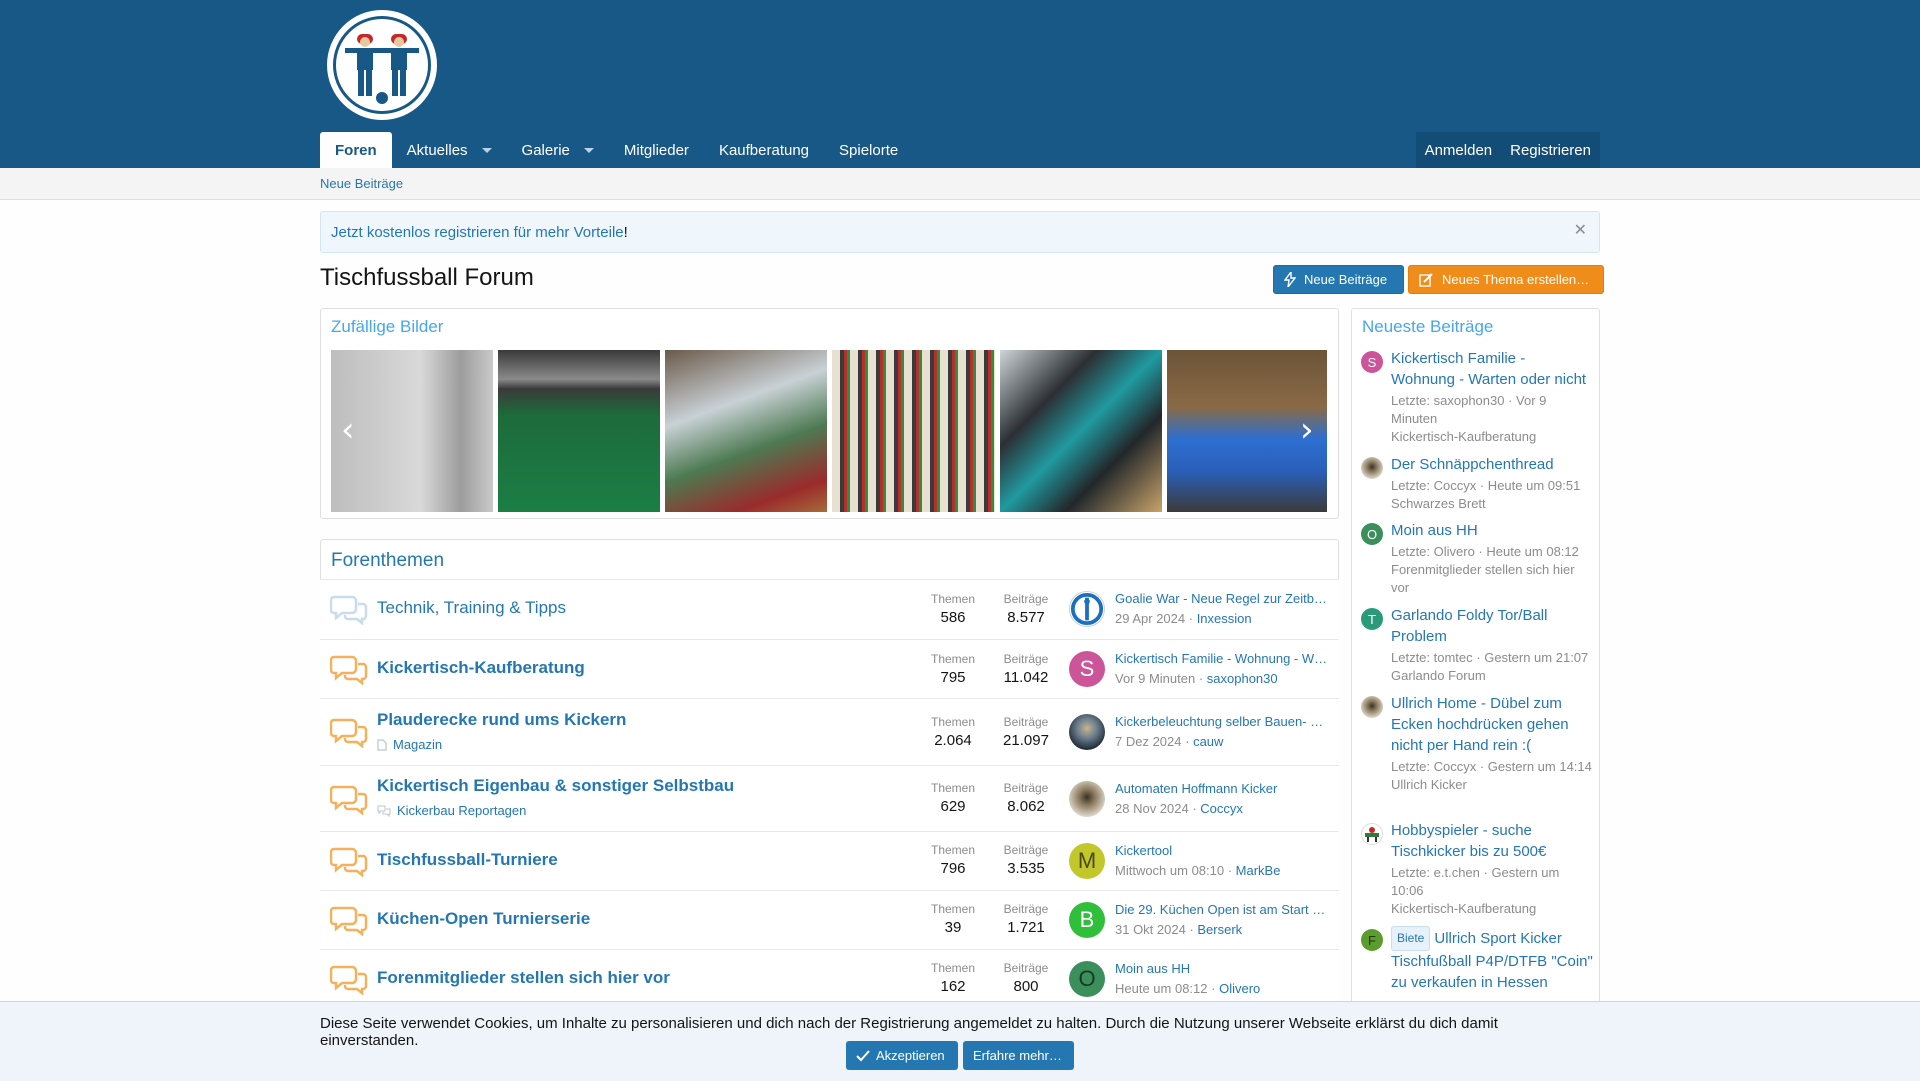  I want to click on new-posts-button: Neue Beiträge, so click(1338, 279).